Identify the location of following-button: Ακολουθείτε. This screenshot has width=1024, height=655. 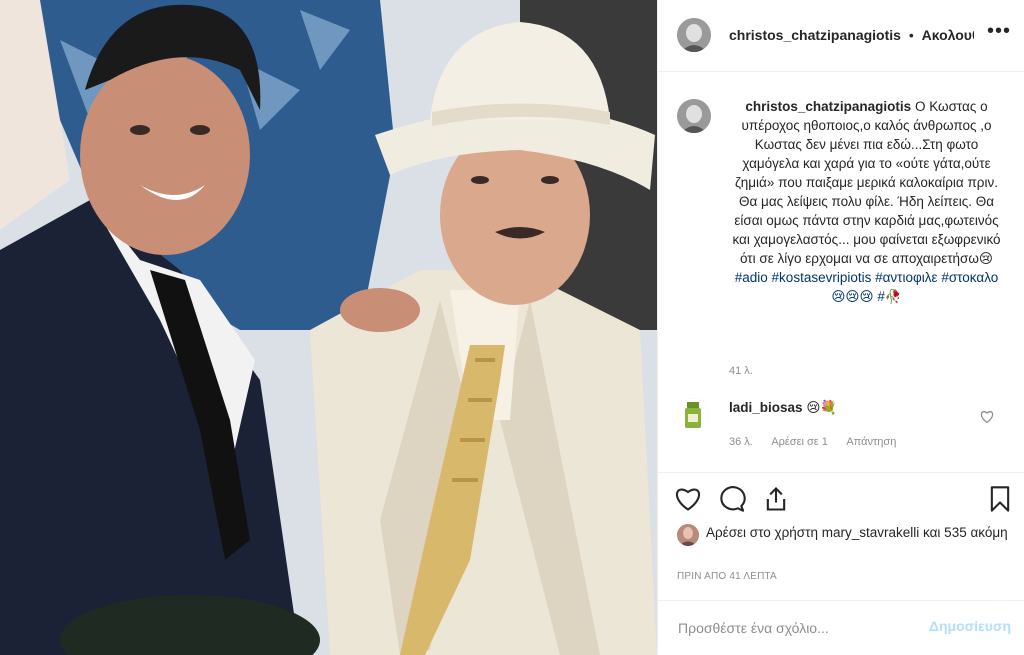
(948, 35).